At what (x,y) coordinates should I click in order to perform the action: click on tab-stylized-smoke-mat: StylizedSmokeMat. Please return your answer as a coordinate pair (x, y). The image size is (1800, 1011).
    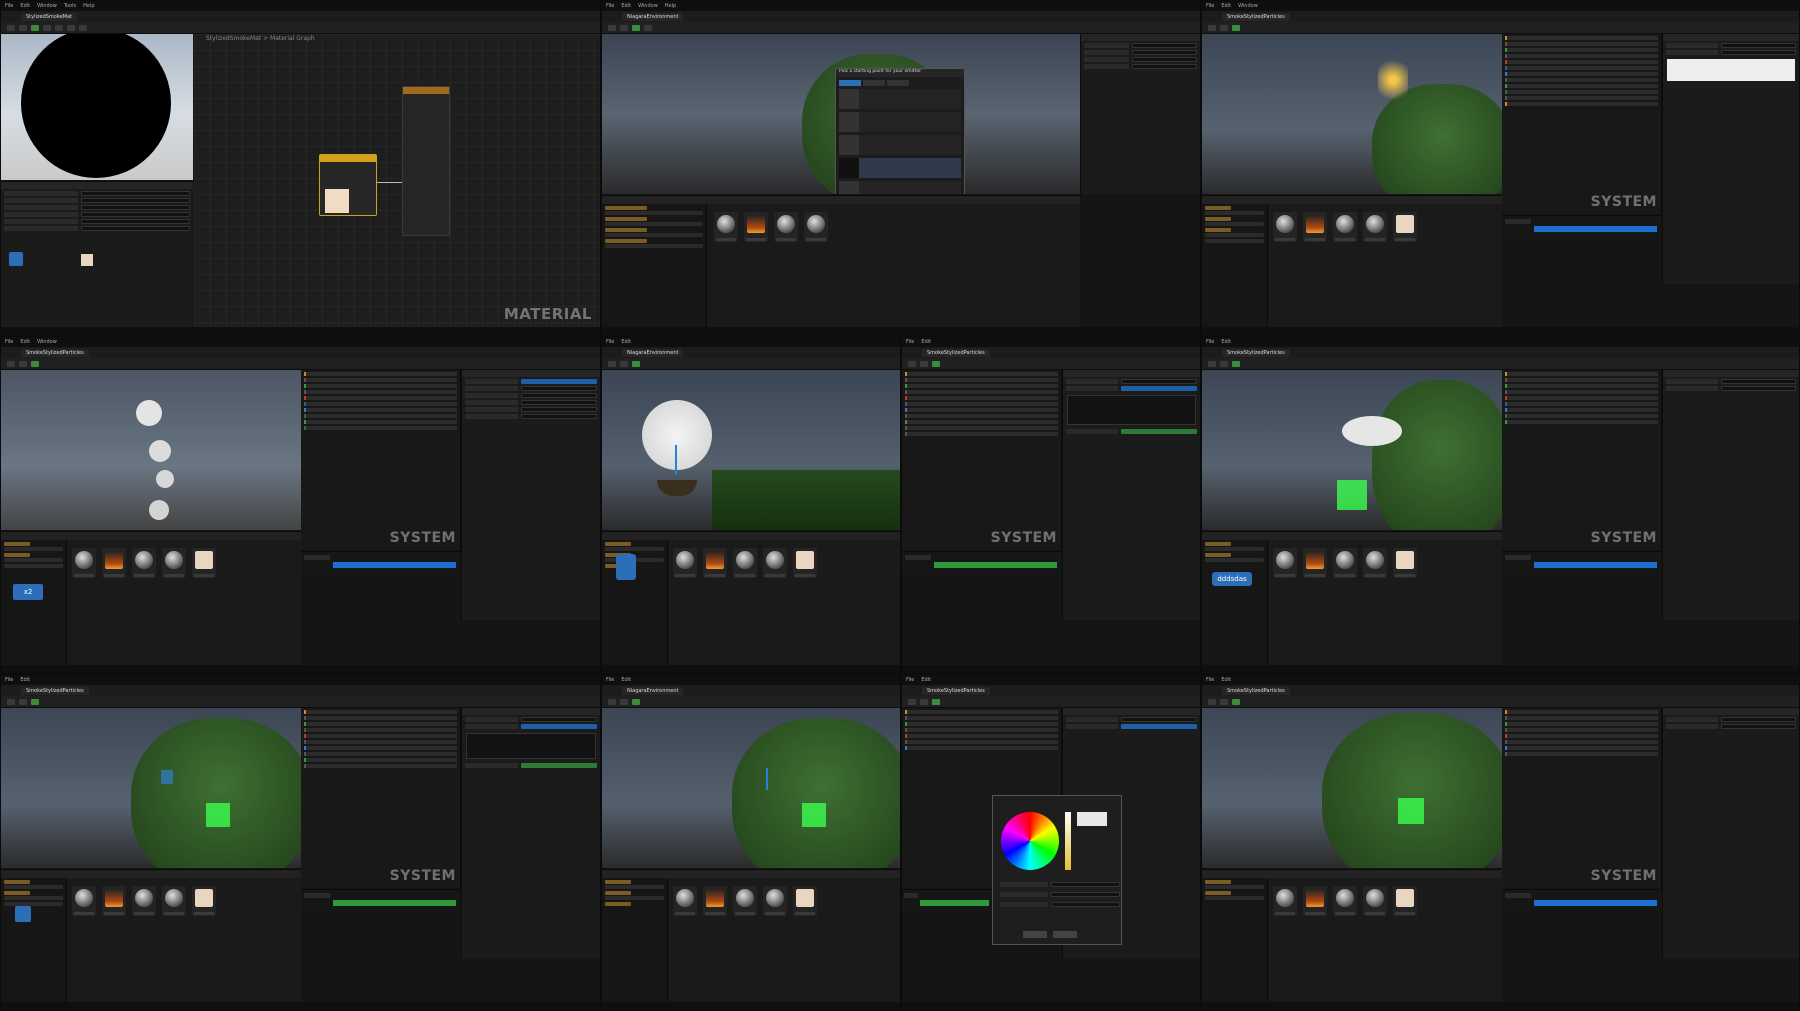
    Looking at the image, I should click on (49, 16).